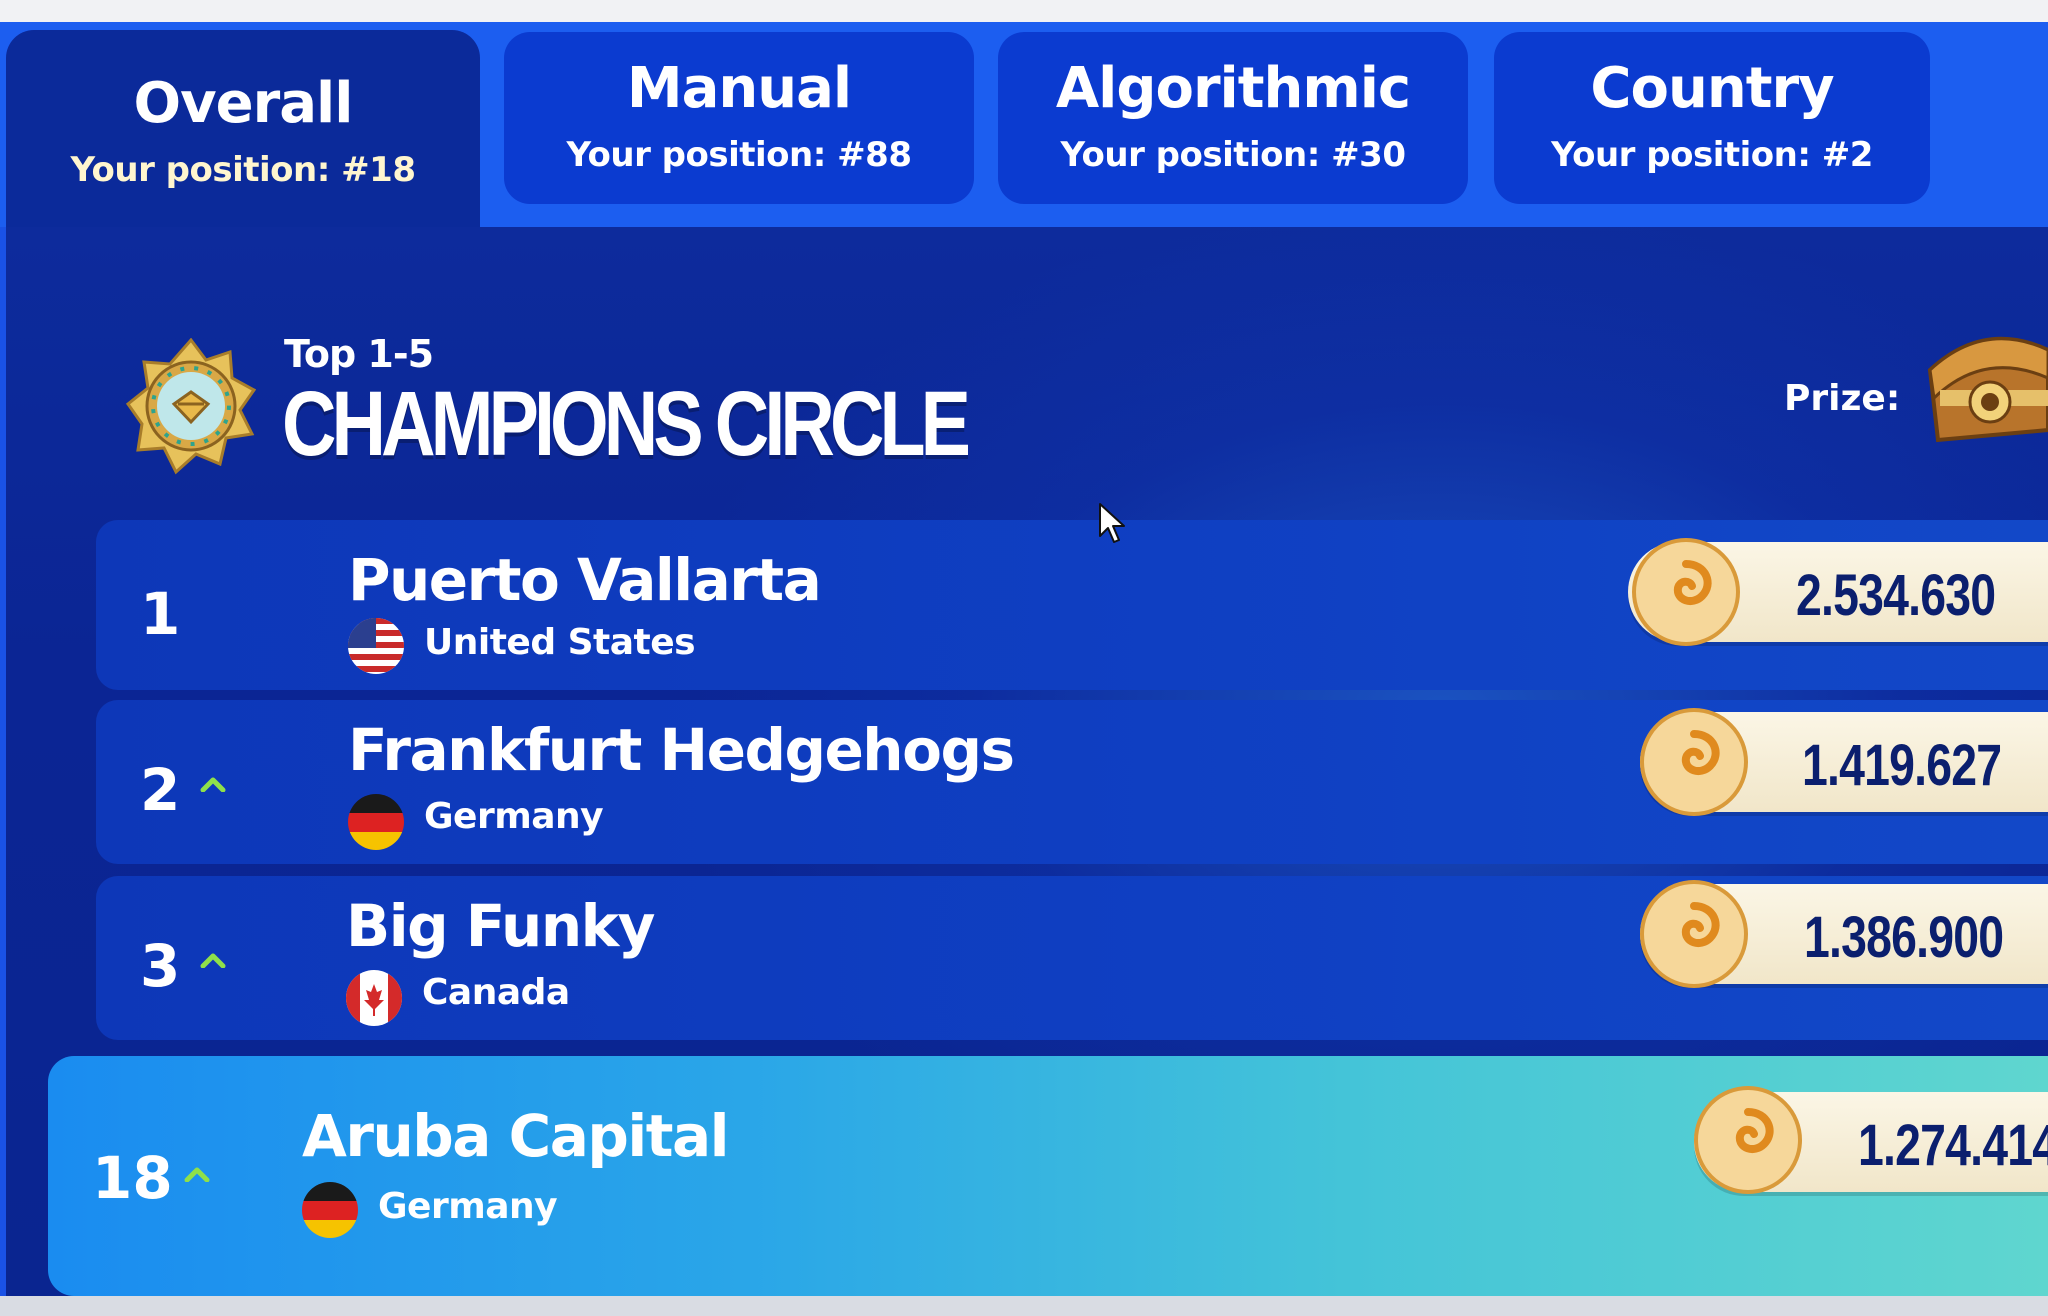  Describe the element at coordinates (1024, 1306) in the screenshot. I see `taskbar-strip` at that location.